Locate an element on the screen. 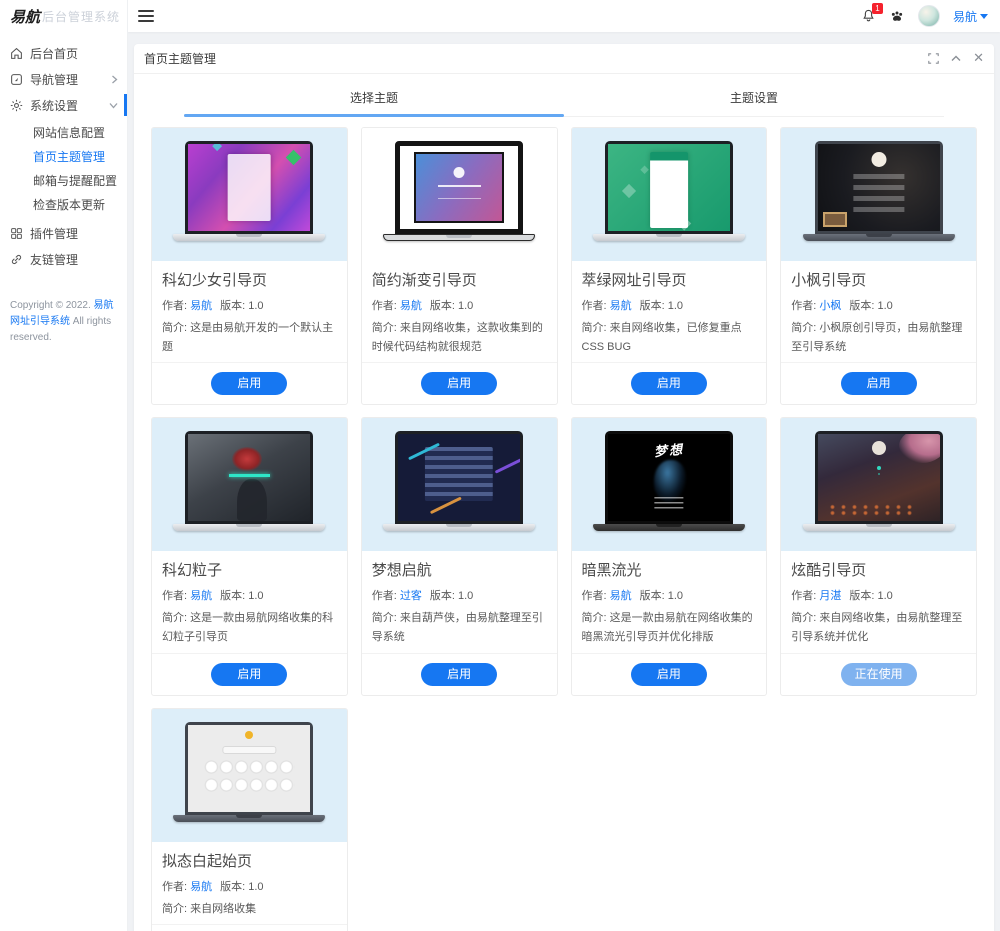  theme-name: 暗黑流光 is located at coordinates (611, 571).